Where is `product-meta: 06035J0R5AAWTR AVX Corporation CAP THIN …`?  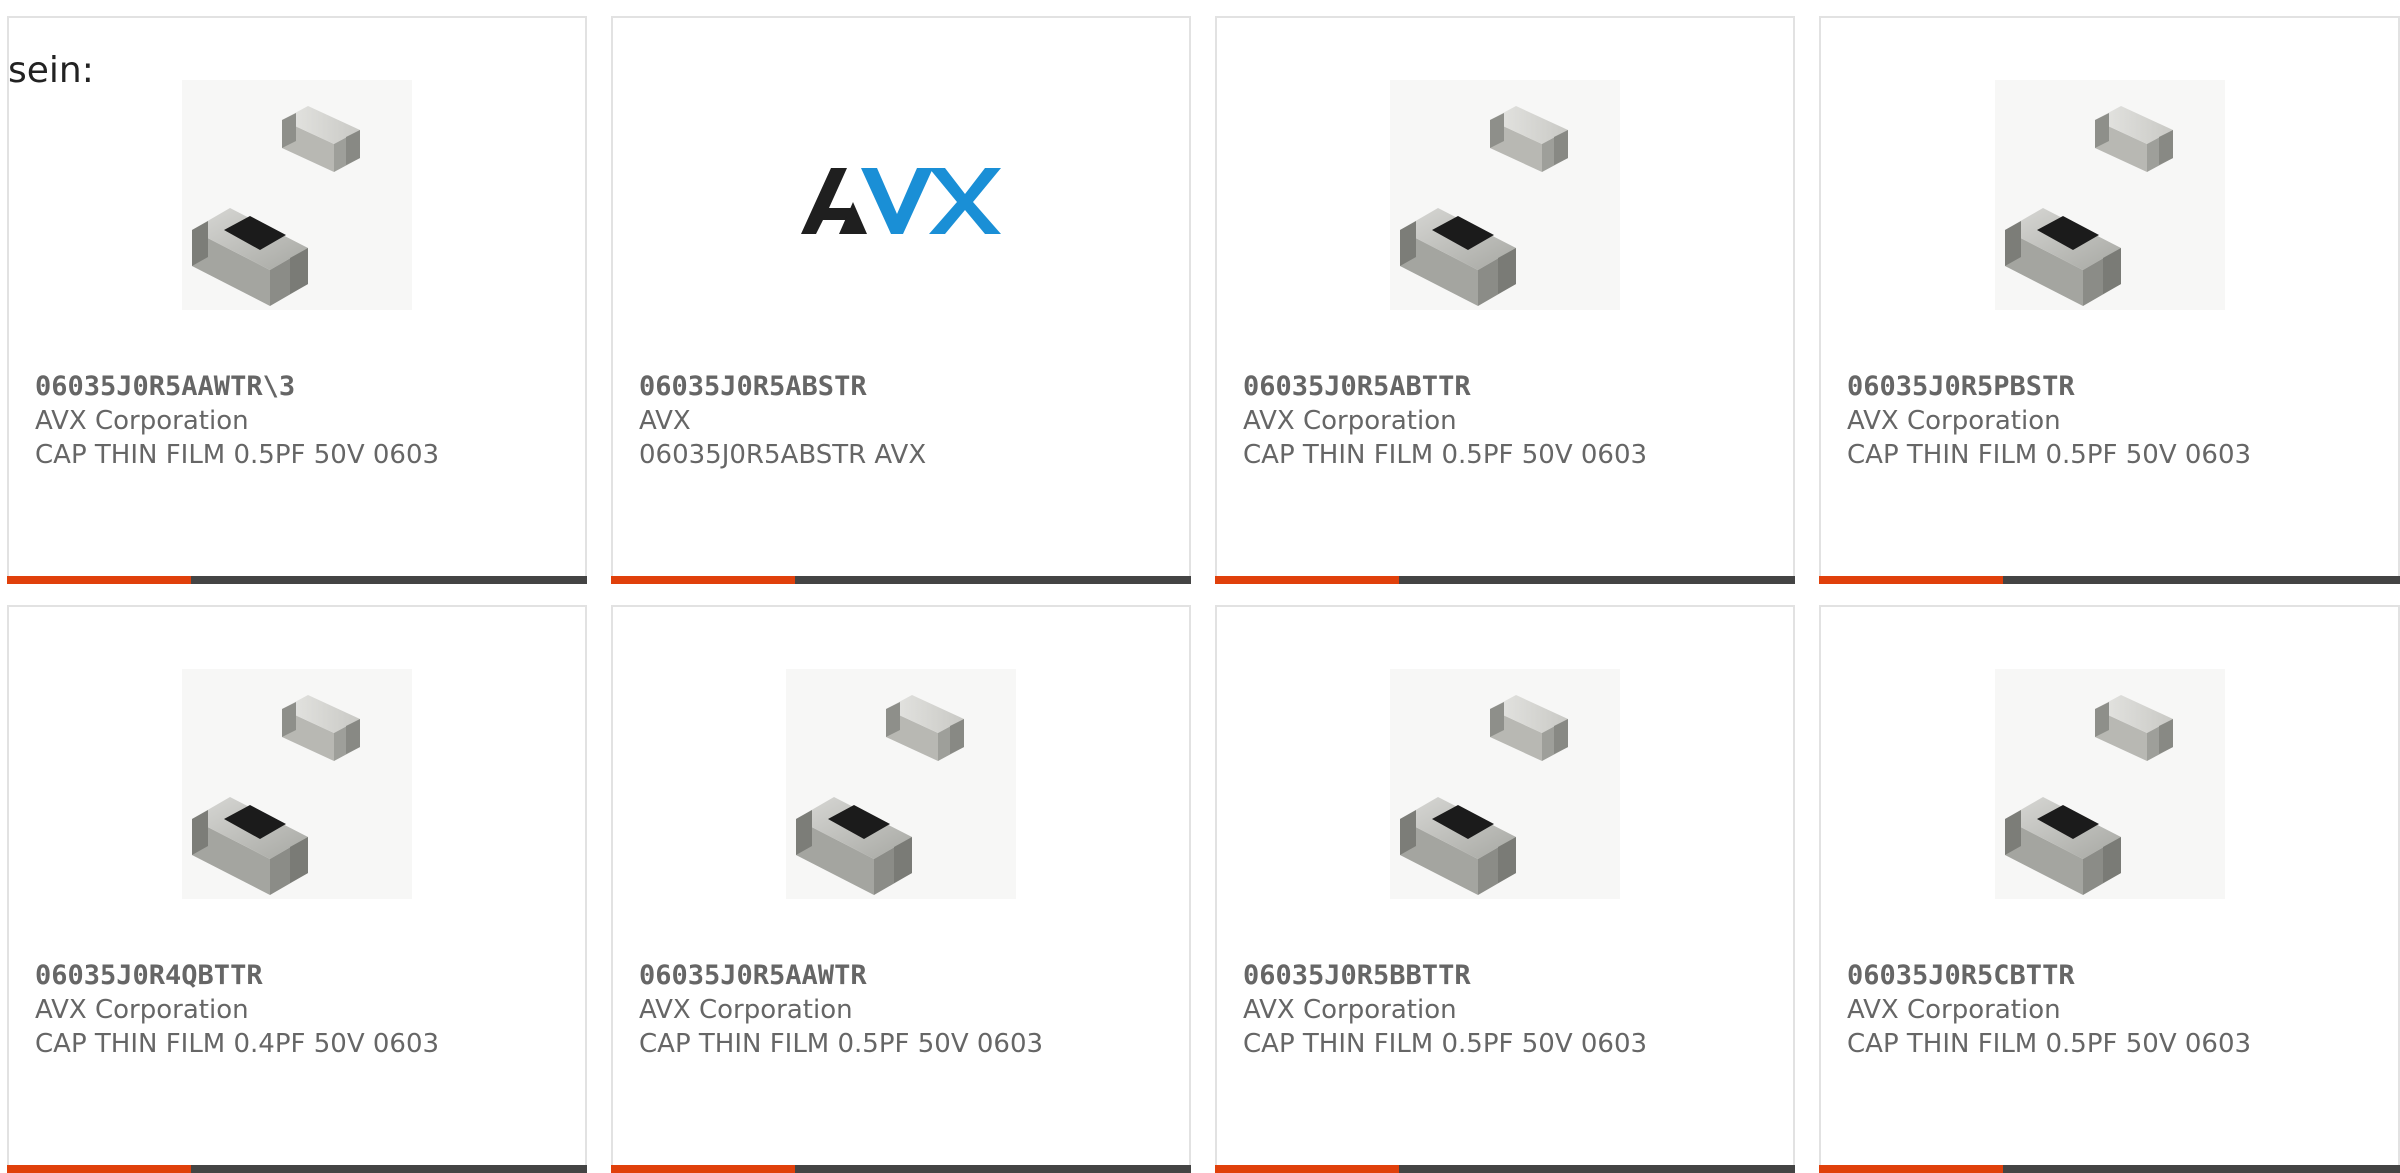 product-meta: 06035J0R5AAWTR AVX Corporation CAP THIN … is located at coordinates (909, 1010).